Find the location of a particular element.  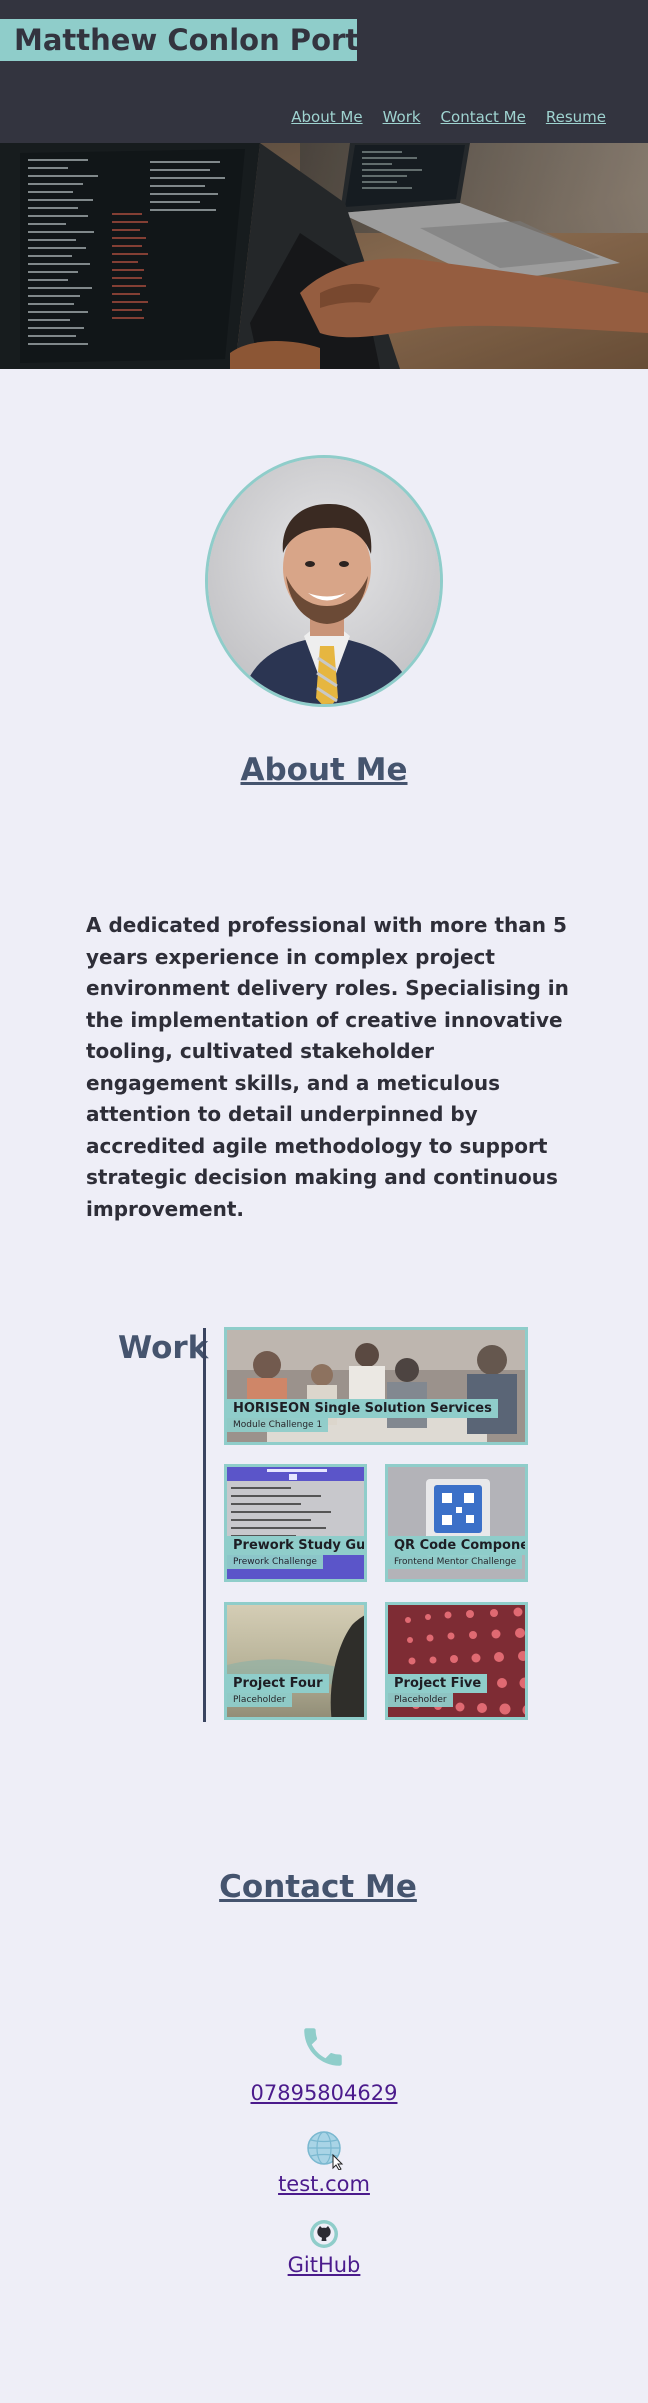

profile-photo is located at coordinates (324, 581).